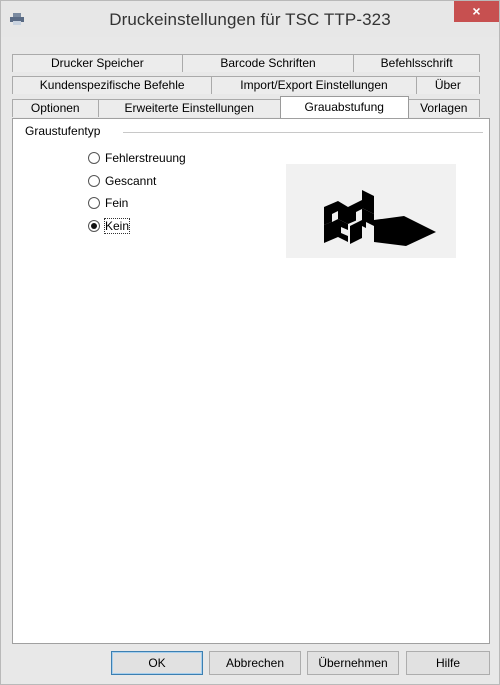 The width and height of the screenshot is (500, 685). Describe the element at coordinates (55, 108) in the screenshot. I see `tab-optionen: Optionen` at that location.